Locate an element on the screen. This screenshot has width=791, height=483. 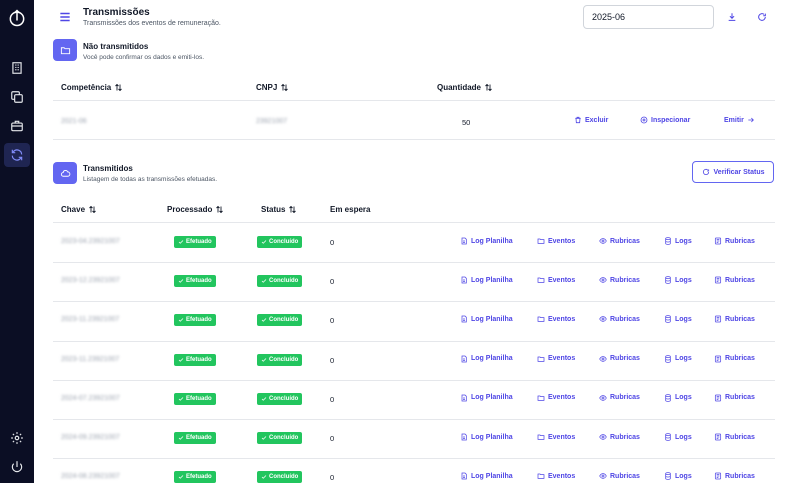
sidebar-item-logout is located at coordinates (17, 467).